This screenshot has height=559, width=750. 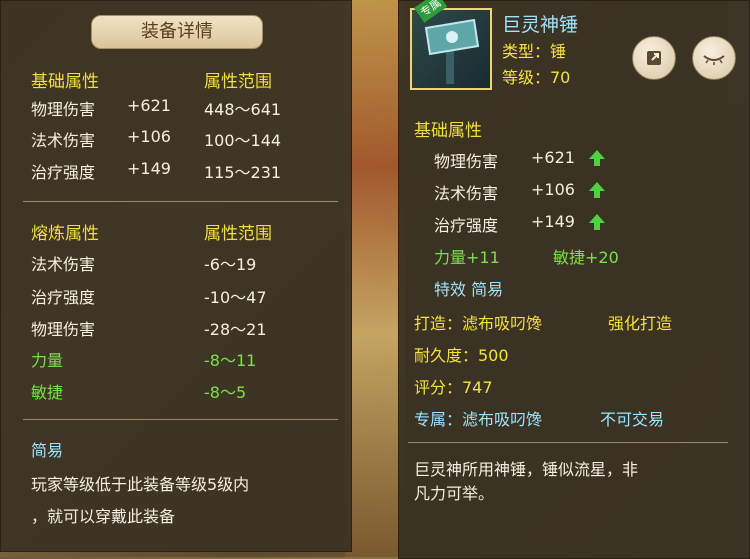 What do you see at coordinates (238, 82) in the screenshot?
I see `range-header: 属性范围` at bounding box center [238, 82].